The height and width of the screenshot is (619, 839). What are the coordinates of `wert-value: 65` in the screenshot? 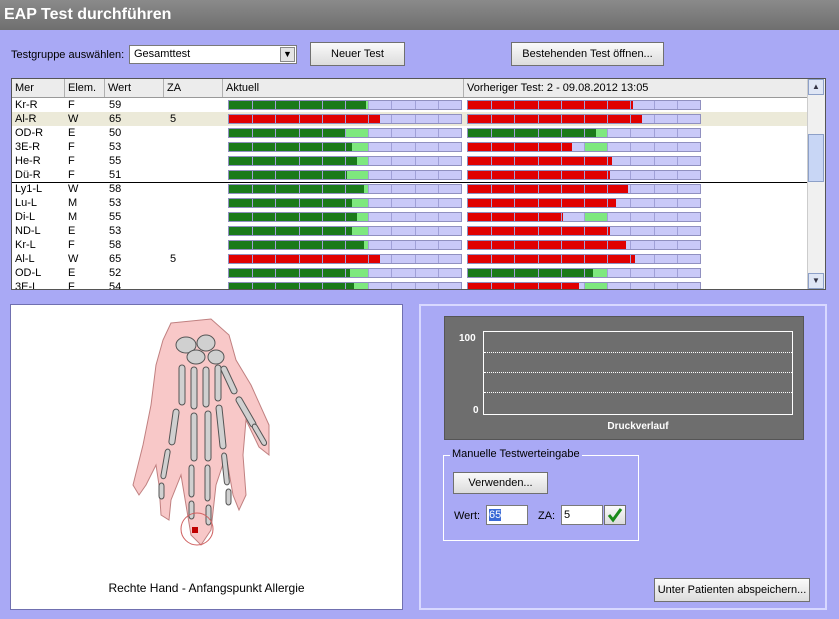 It's located at (495, 515).